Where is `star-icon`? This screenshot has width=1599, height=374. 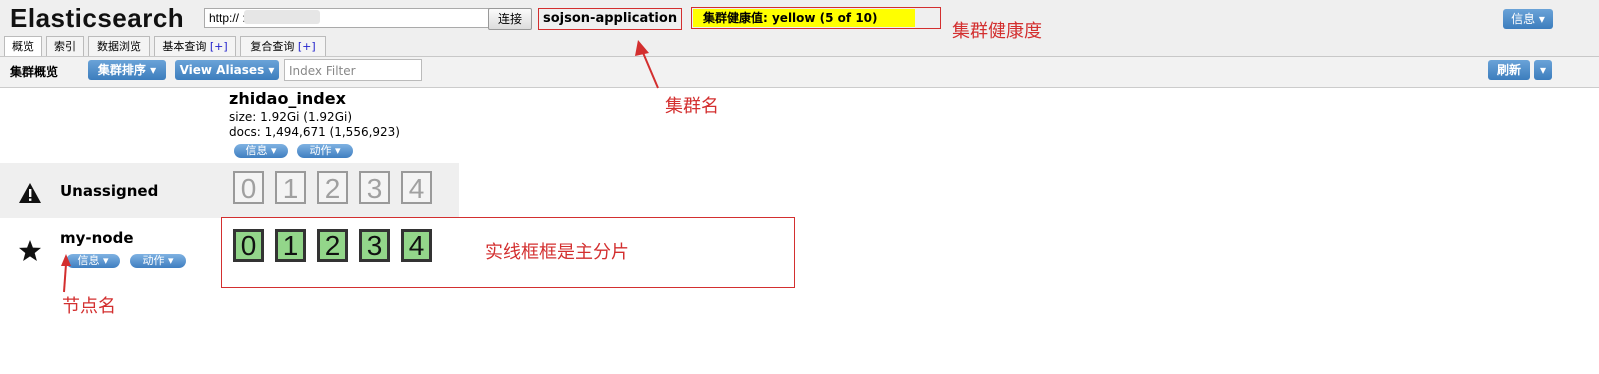
star-icon is located at coordinates (30, 250).